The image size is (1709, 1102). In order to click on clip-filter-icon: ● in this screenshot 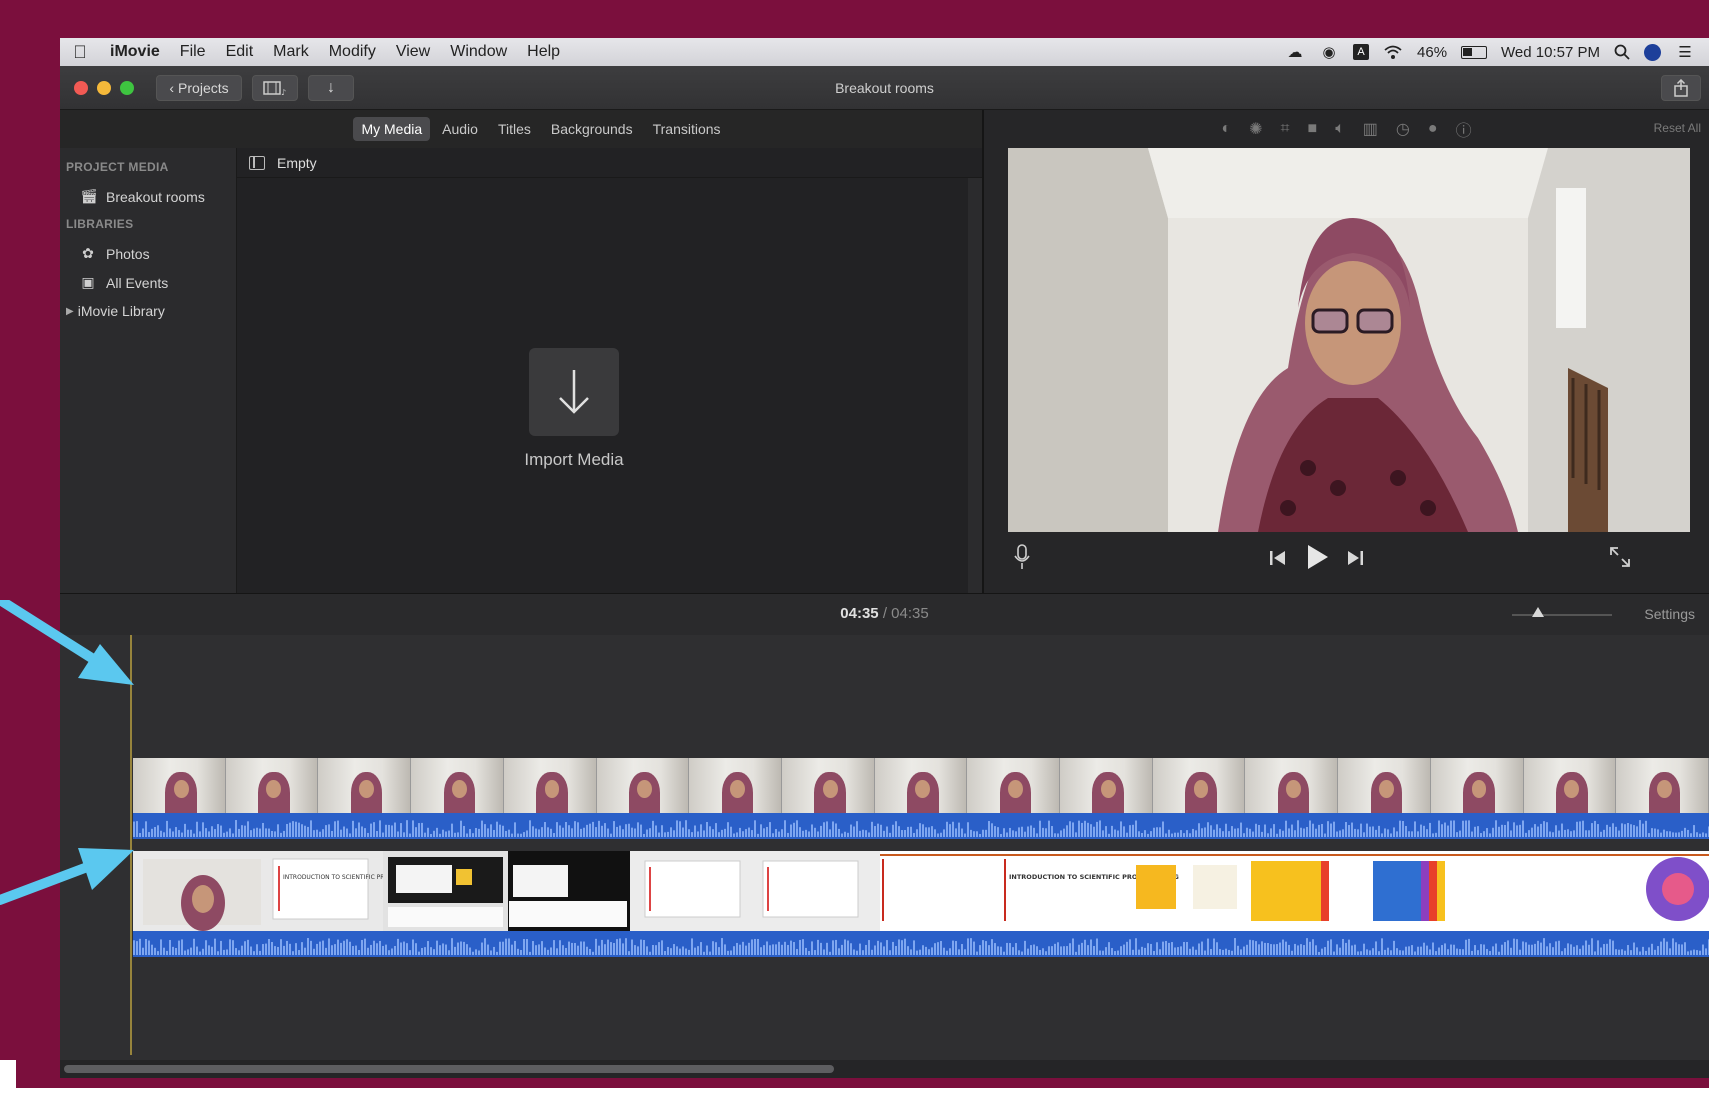, I will do `click(1433, 129)`.